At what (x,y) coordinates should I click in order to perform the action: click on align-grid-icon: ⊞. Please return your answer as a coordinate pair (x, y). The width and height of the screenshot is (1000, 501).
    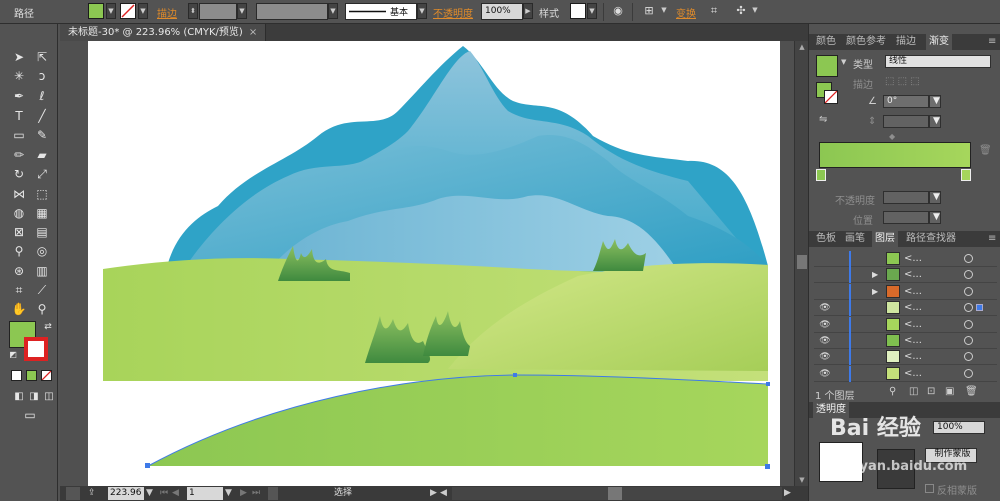
    Looking at the image, I should click on (649, 11).